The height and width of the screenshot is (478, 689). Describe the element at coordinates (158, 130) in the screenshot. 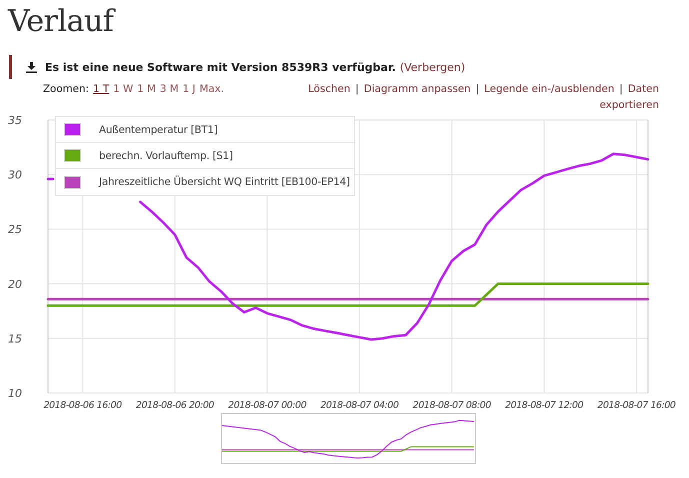

I see `legend-label: Außentemperatur [BT1]` at that location.